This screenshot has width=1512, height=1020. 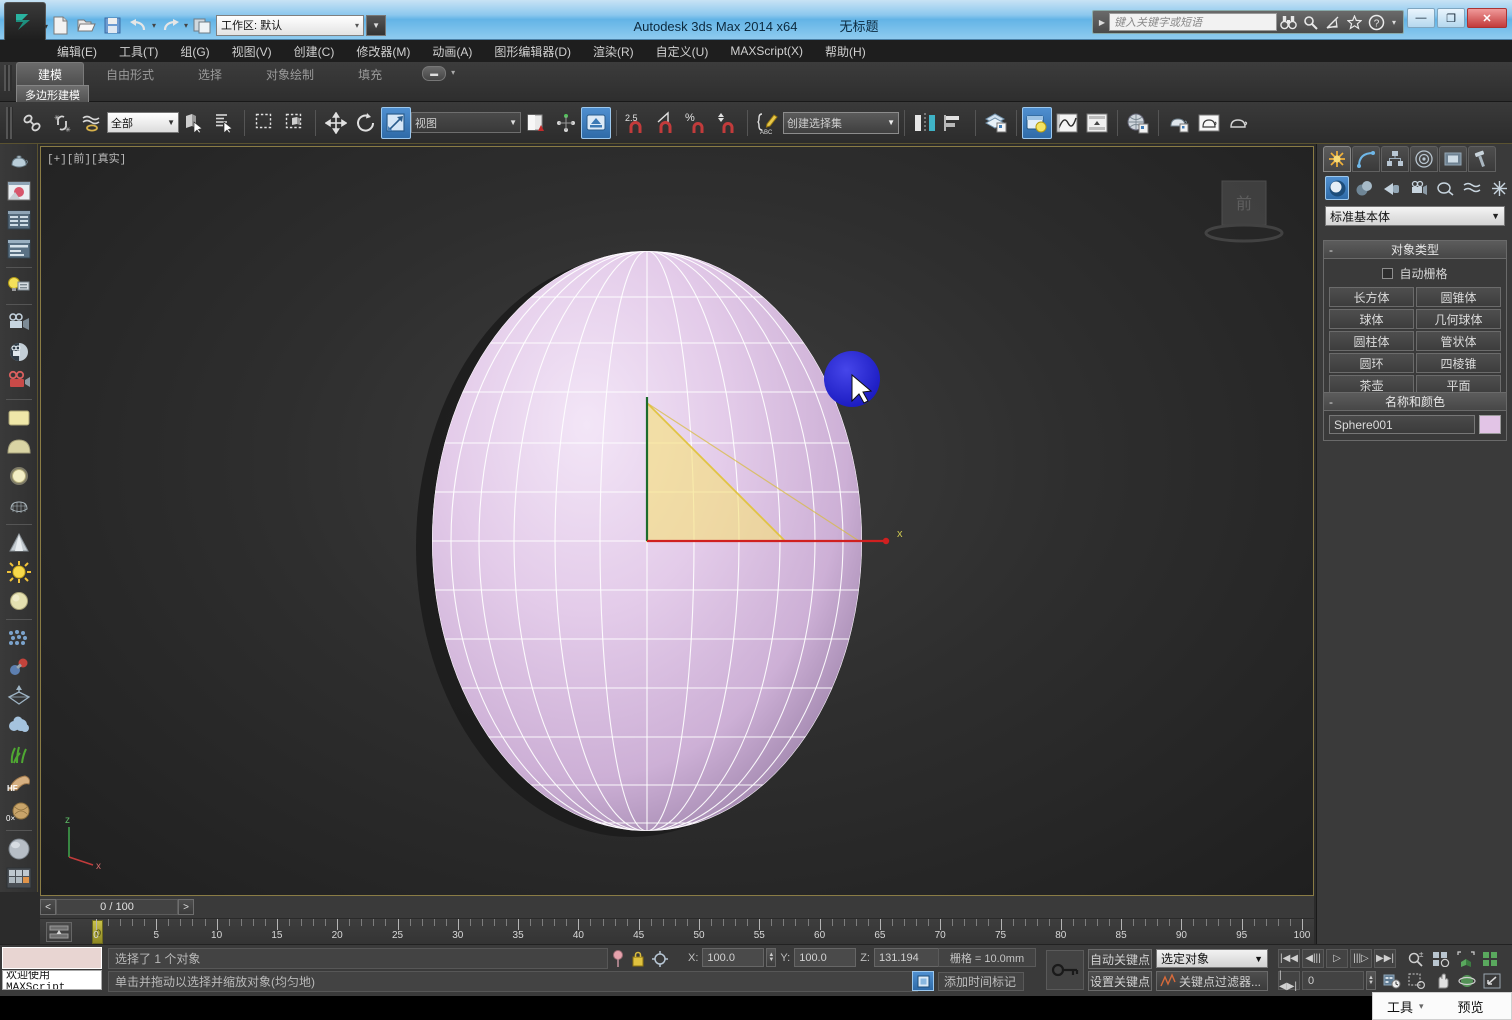 I want to click on teapot-primitive-icon, so click(x=19, y=162).